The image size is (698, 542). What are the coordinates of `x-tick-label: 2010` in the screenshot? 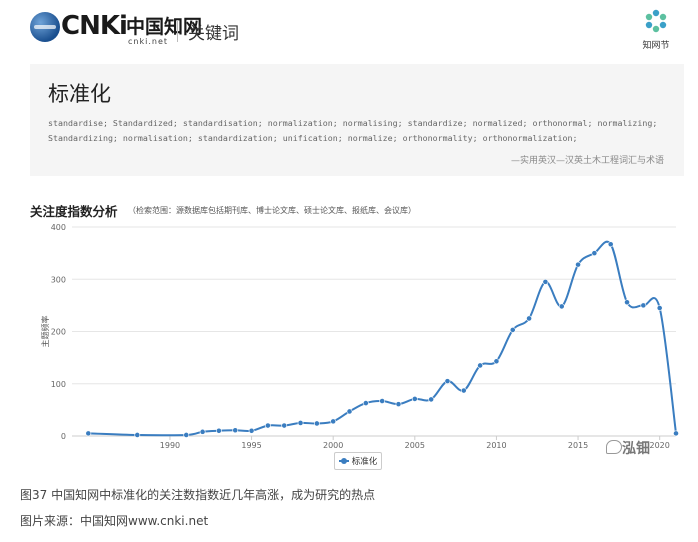 It's located at (496, 445).